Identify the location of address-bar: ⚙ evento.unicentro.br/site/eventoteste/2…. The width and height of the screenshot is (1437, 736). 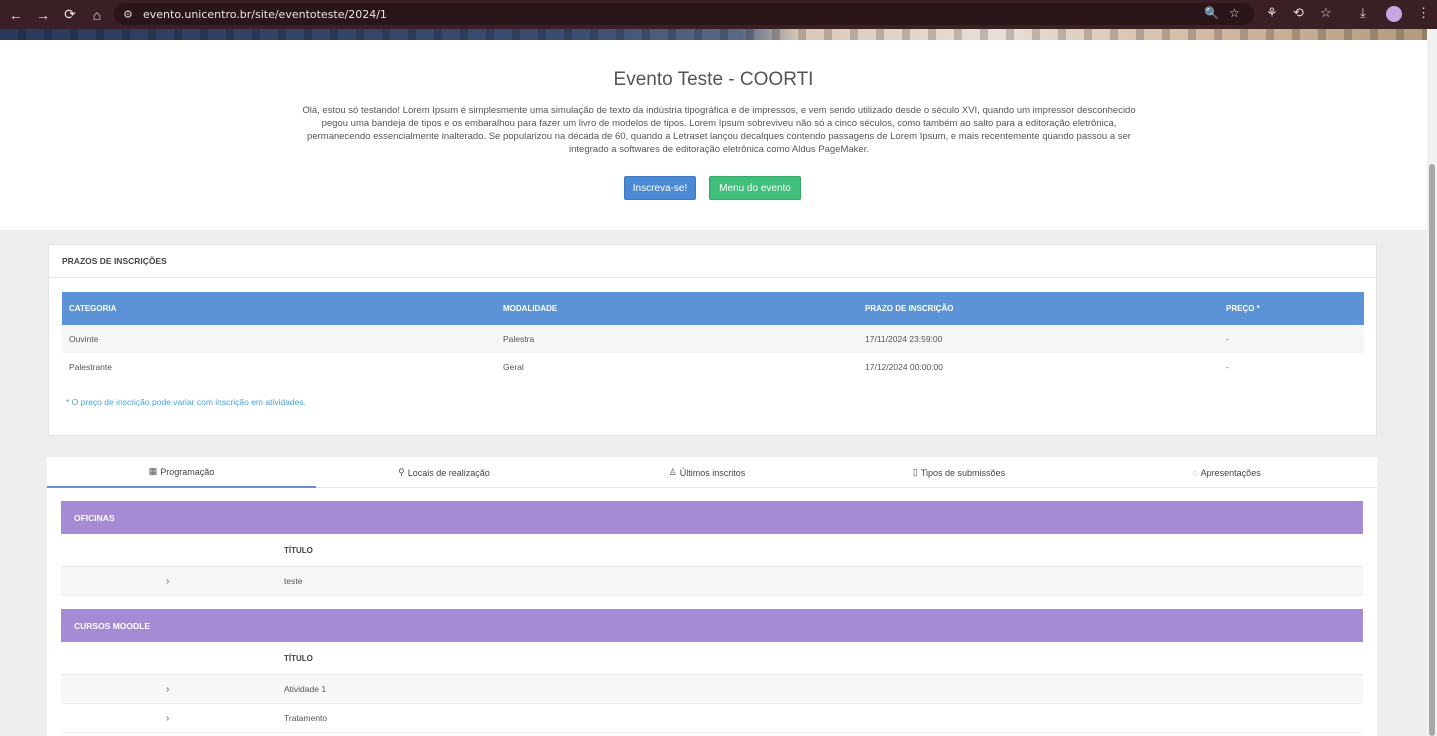
(684, 14).